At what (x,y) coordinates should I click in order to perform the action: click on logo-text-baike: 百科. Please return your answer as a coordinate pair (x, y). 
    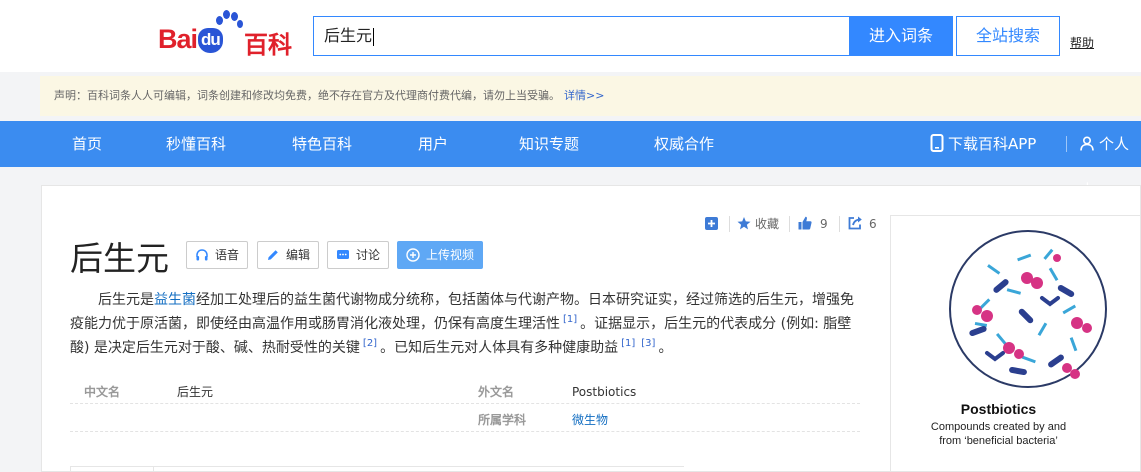
    Looking at the image, I should click on (268, 45).